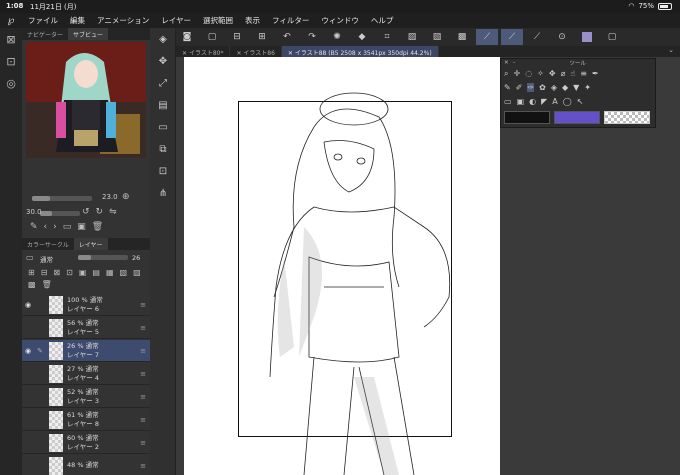  Describe the element at coordinates (544, 101) in the screenshot. I see `line-tool-icon: ◤` at that location.